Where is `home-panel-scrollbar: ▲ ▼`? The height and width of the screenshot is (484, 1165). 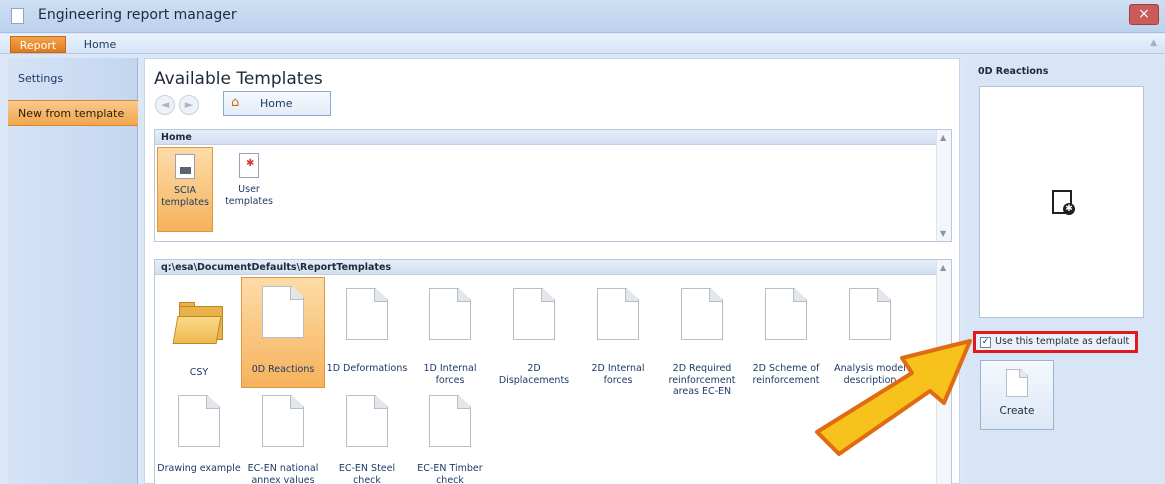
home-panel-scrollbar: ▲ ▼ is located at coordinates (943, 185).